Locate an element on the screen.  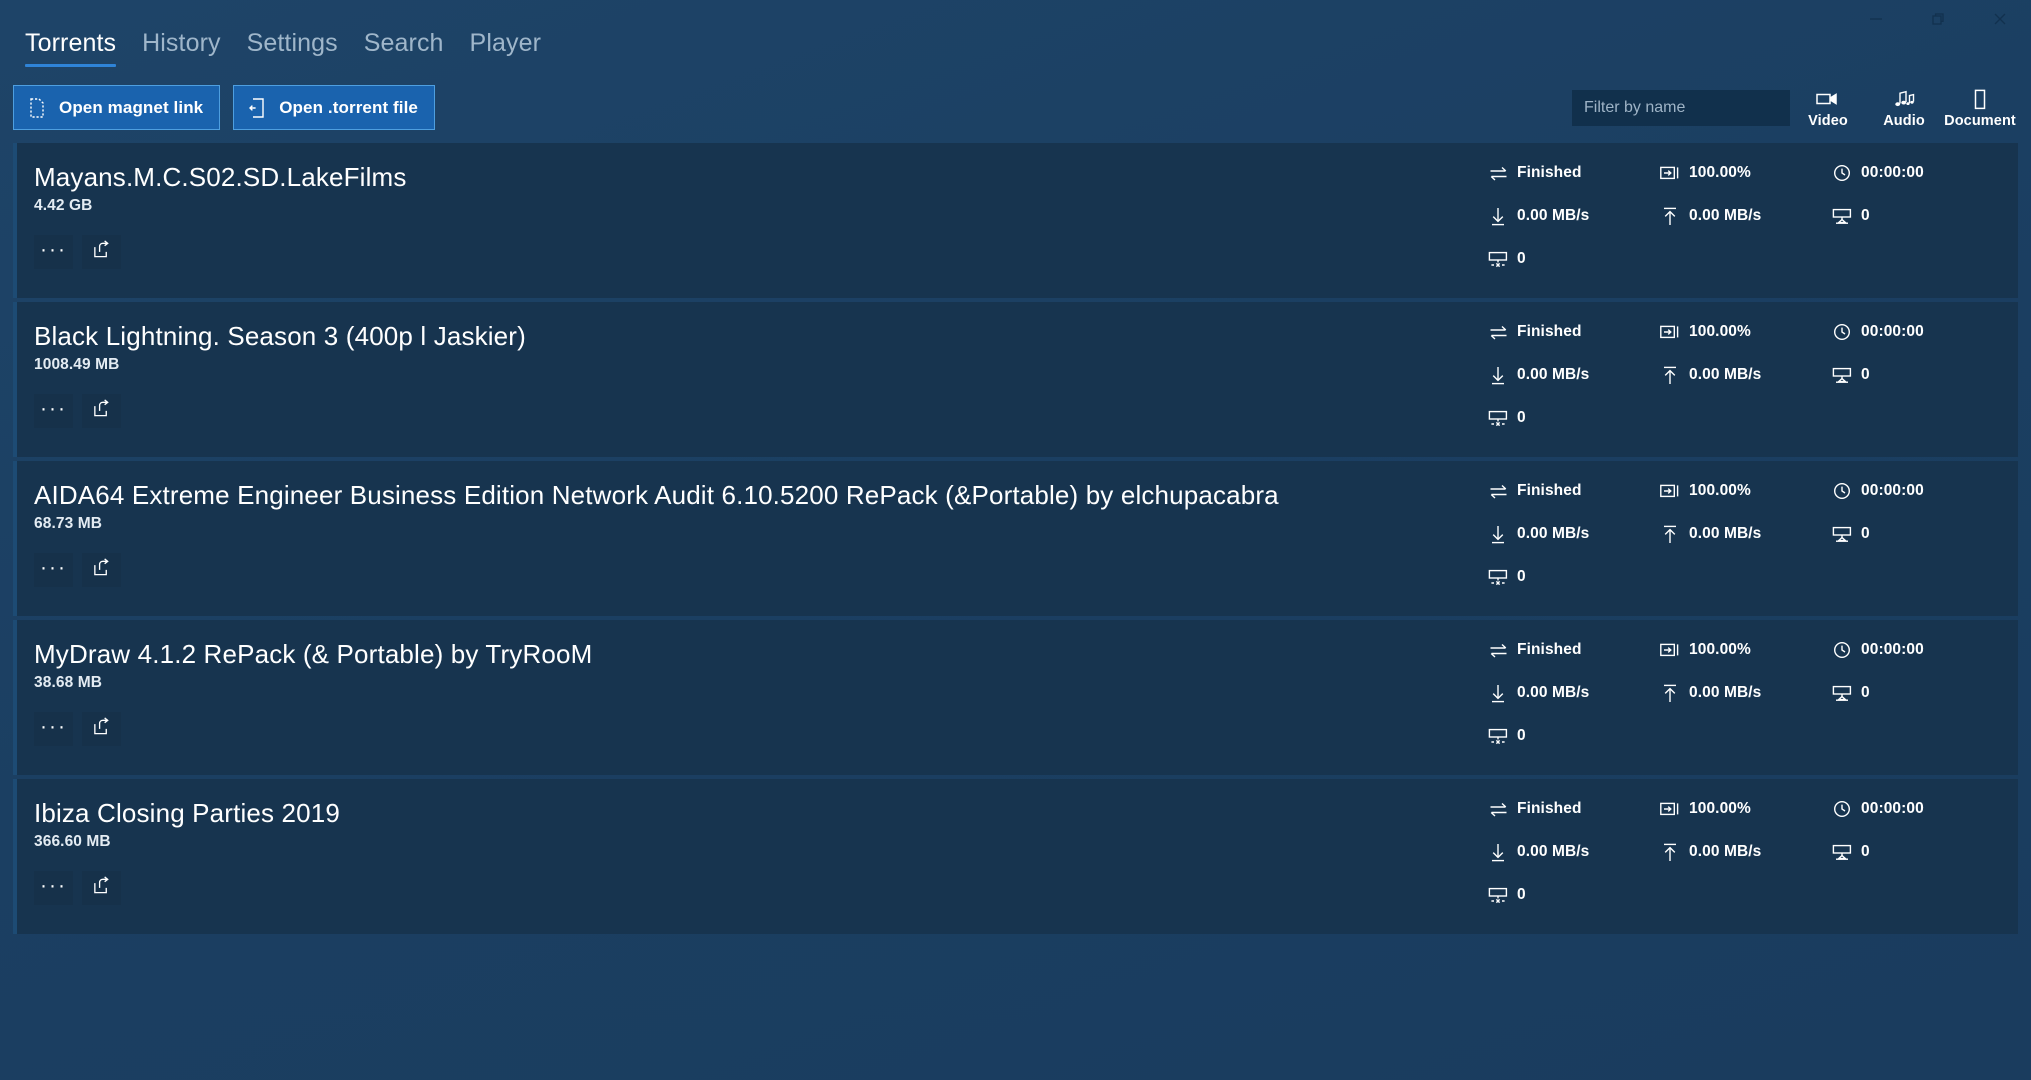
torrent-size: 366.60 MB is located at coordinates (72, 841).